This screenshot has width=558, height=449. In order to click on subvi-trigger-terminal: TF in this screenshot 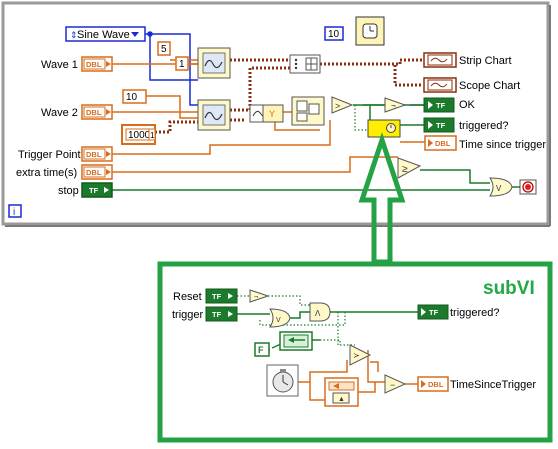, I will do `click(221, 314)`.